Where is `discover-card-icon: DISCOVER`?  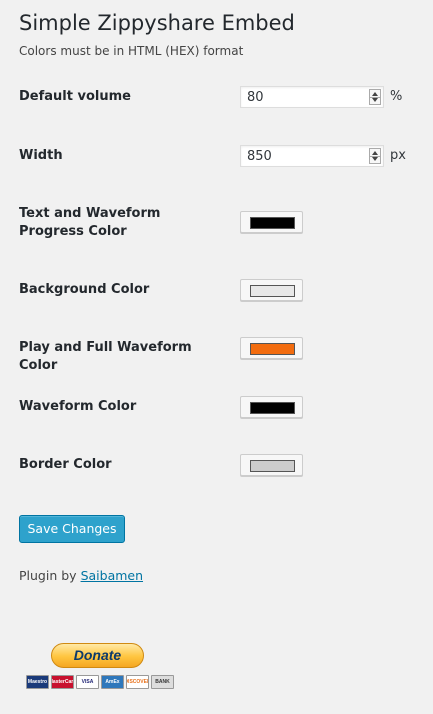 discover-card-icon: DISCOVER is located at coordinates (137, 682).